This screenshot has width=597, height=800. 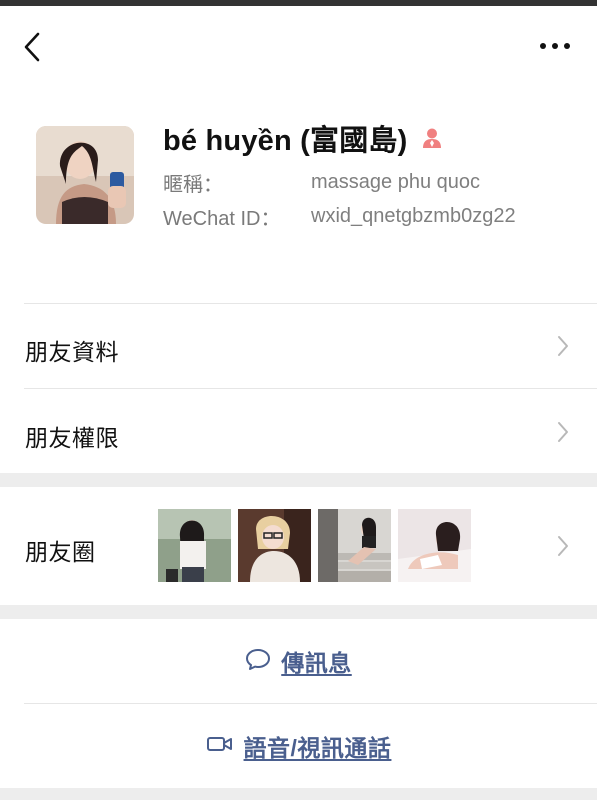 I want to click on avatar, so click(x=85, y=175).